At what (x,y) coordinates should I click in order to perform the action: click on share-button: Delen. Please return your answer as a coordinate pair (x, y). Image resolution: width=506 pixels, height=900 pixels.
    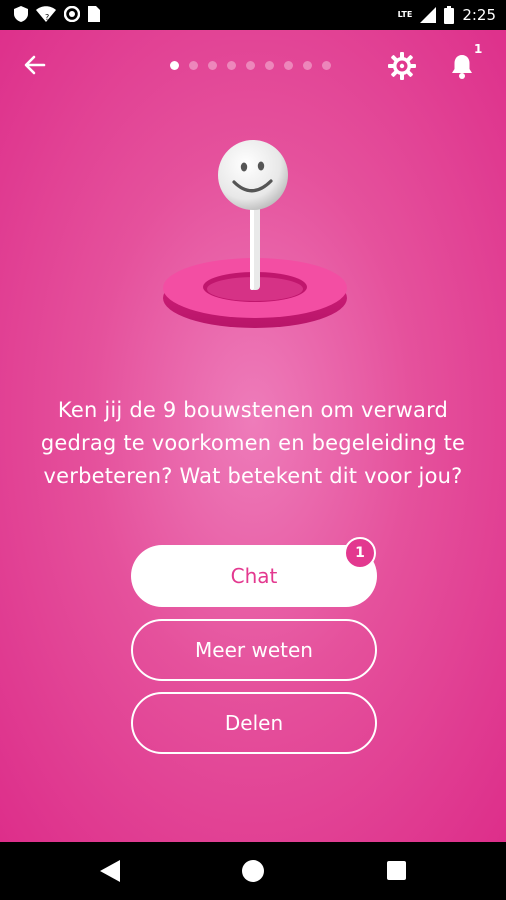
    Looking at the image, I should click on (254, 723).